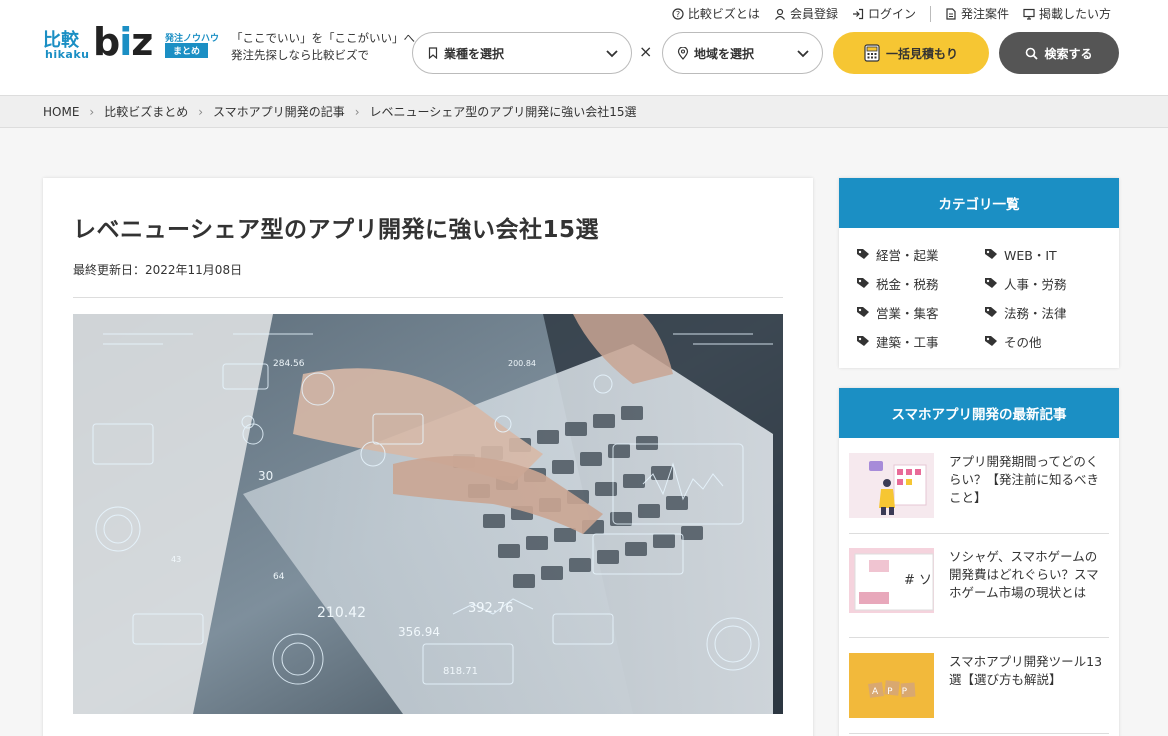 The width and height of the screenshot is (1168, 736). What do you see at coordinates (1048, 254) in the screenshot?
I see `category-item-web-it: WEB・IT` at bounding box center [1048, 254].